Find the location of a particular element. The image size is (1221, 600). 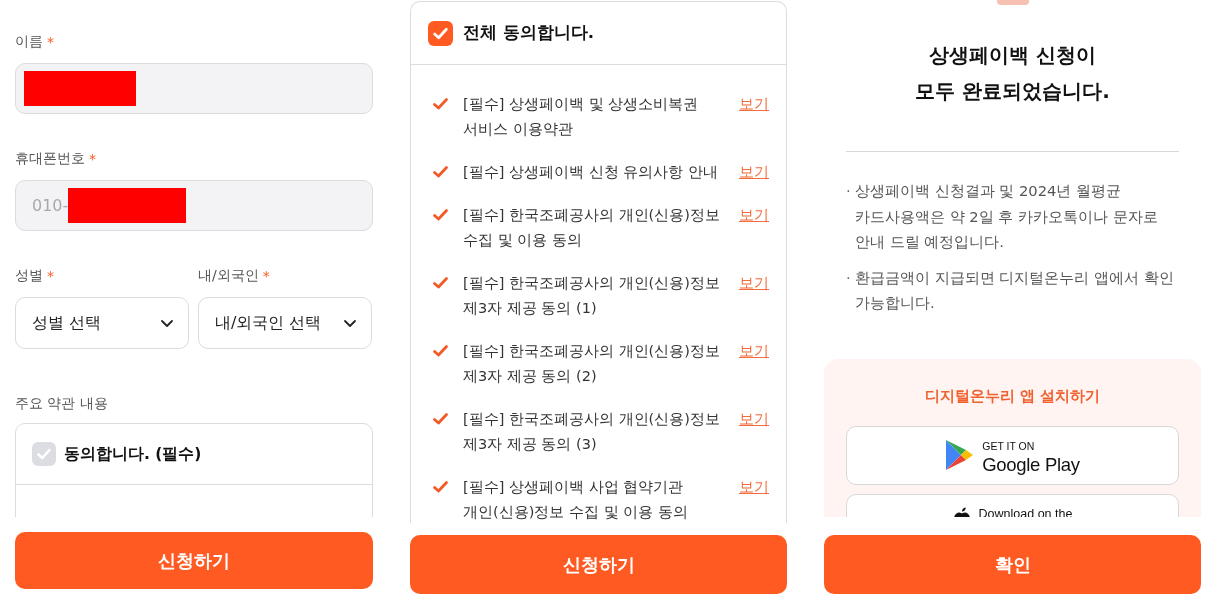

terms-item-text: [필수] 한국조폐공사의 개인(신용)정보 제3자 제공 동의 (3) is located at coordinates (592, 432).